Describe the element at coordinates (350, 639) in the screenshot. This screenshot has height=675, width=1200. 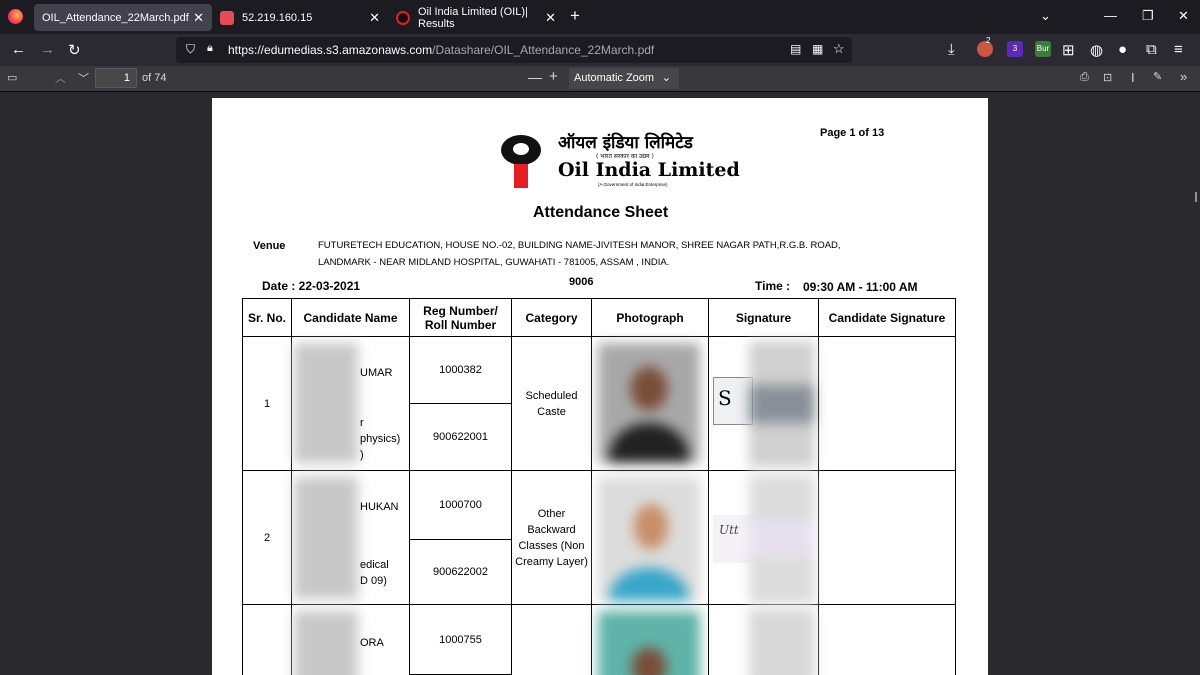
I see `cell-name: ORA` at that location.